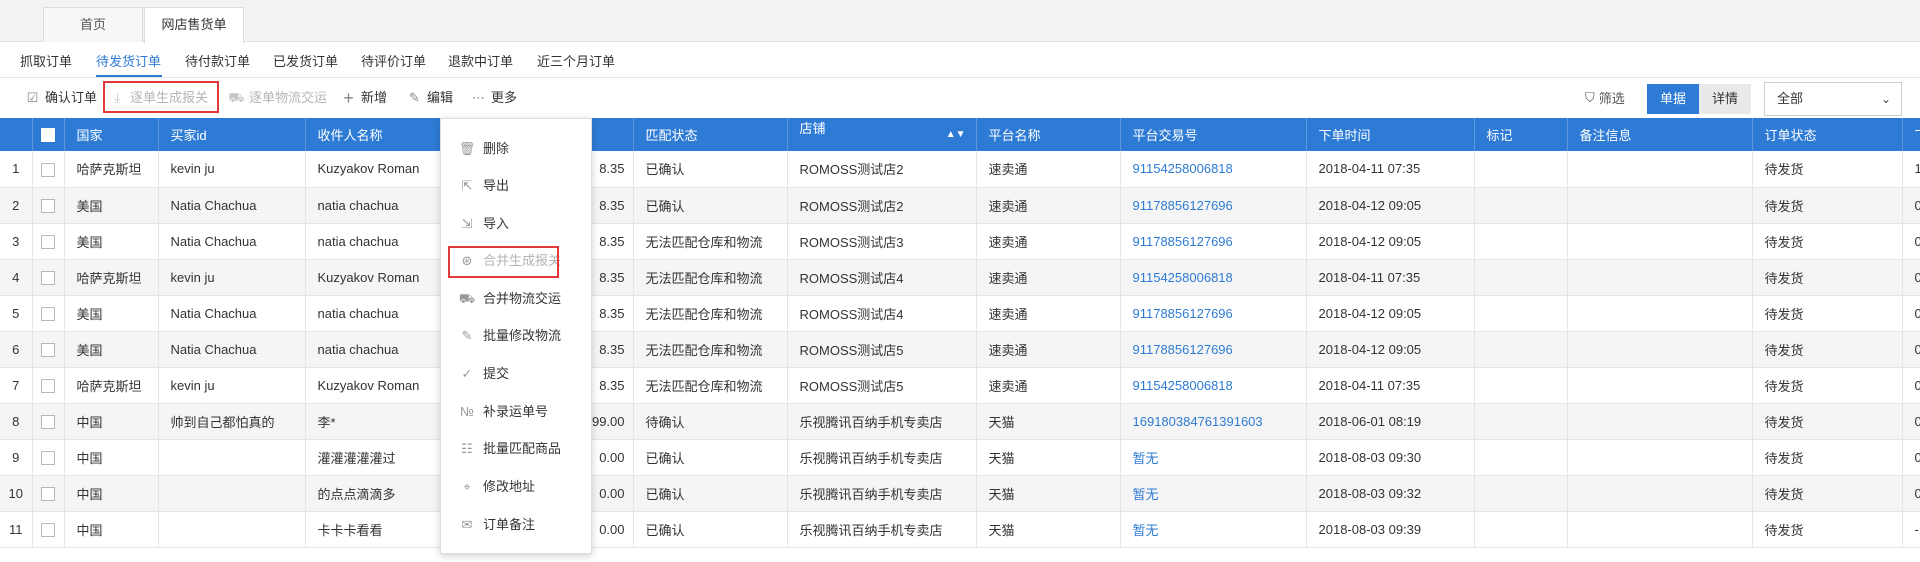 The height and width of the screenshot is (562, 1920). What do you see at coordinates (484, 186) in the screenshot?
I see `menu-item-export: ⇱ 导出` at bounding box center [484, 186].